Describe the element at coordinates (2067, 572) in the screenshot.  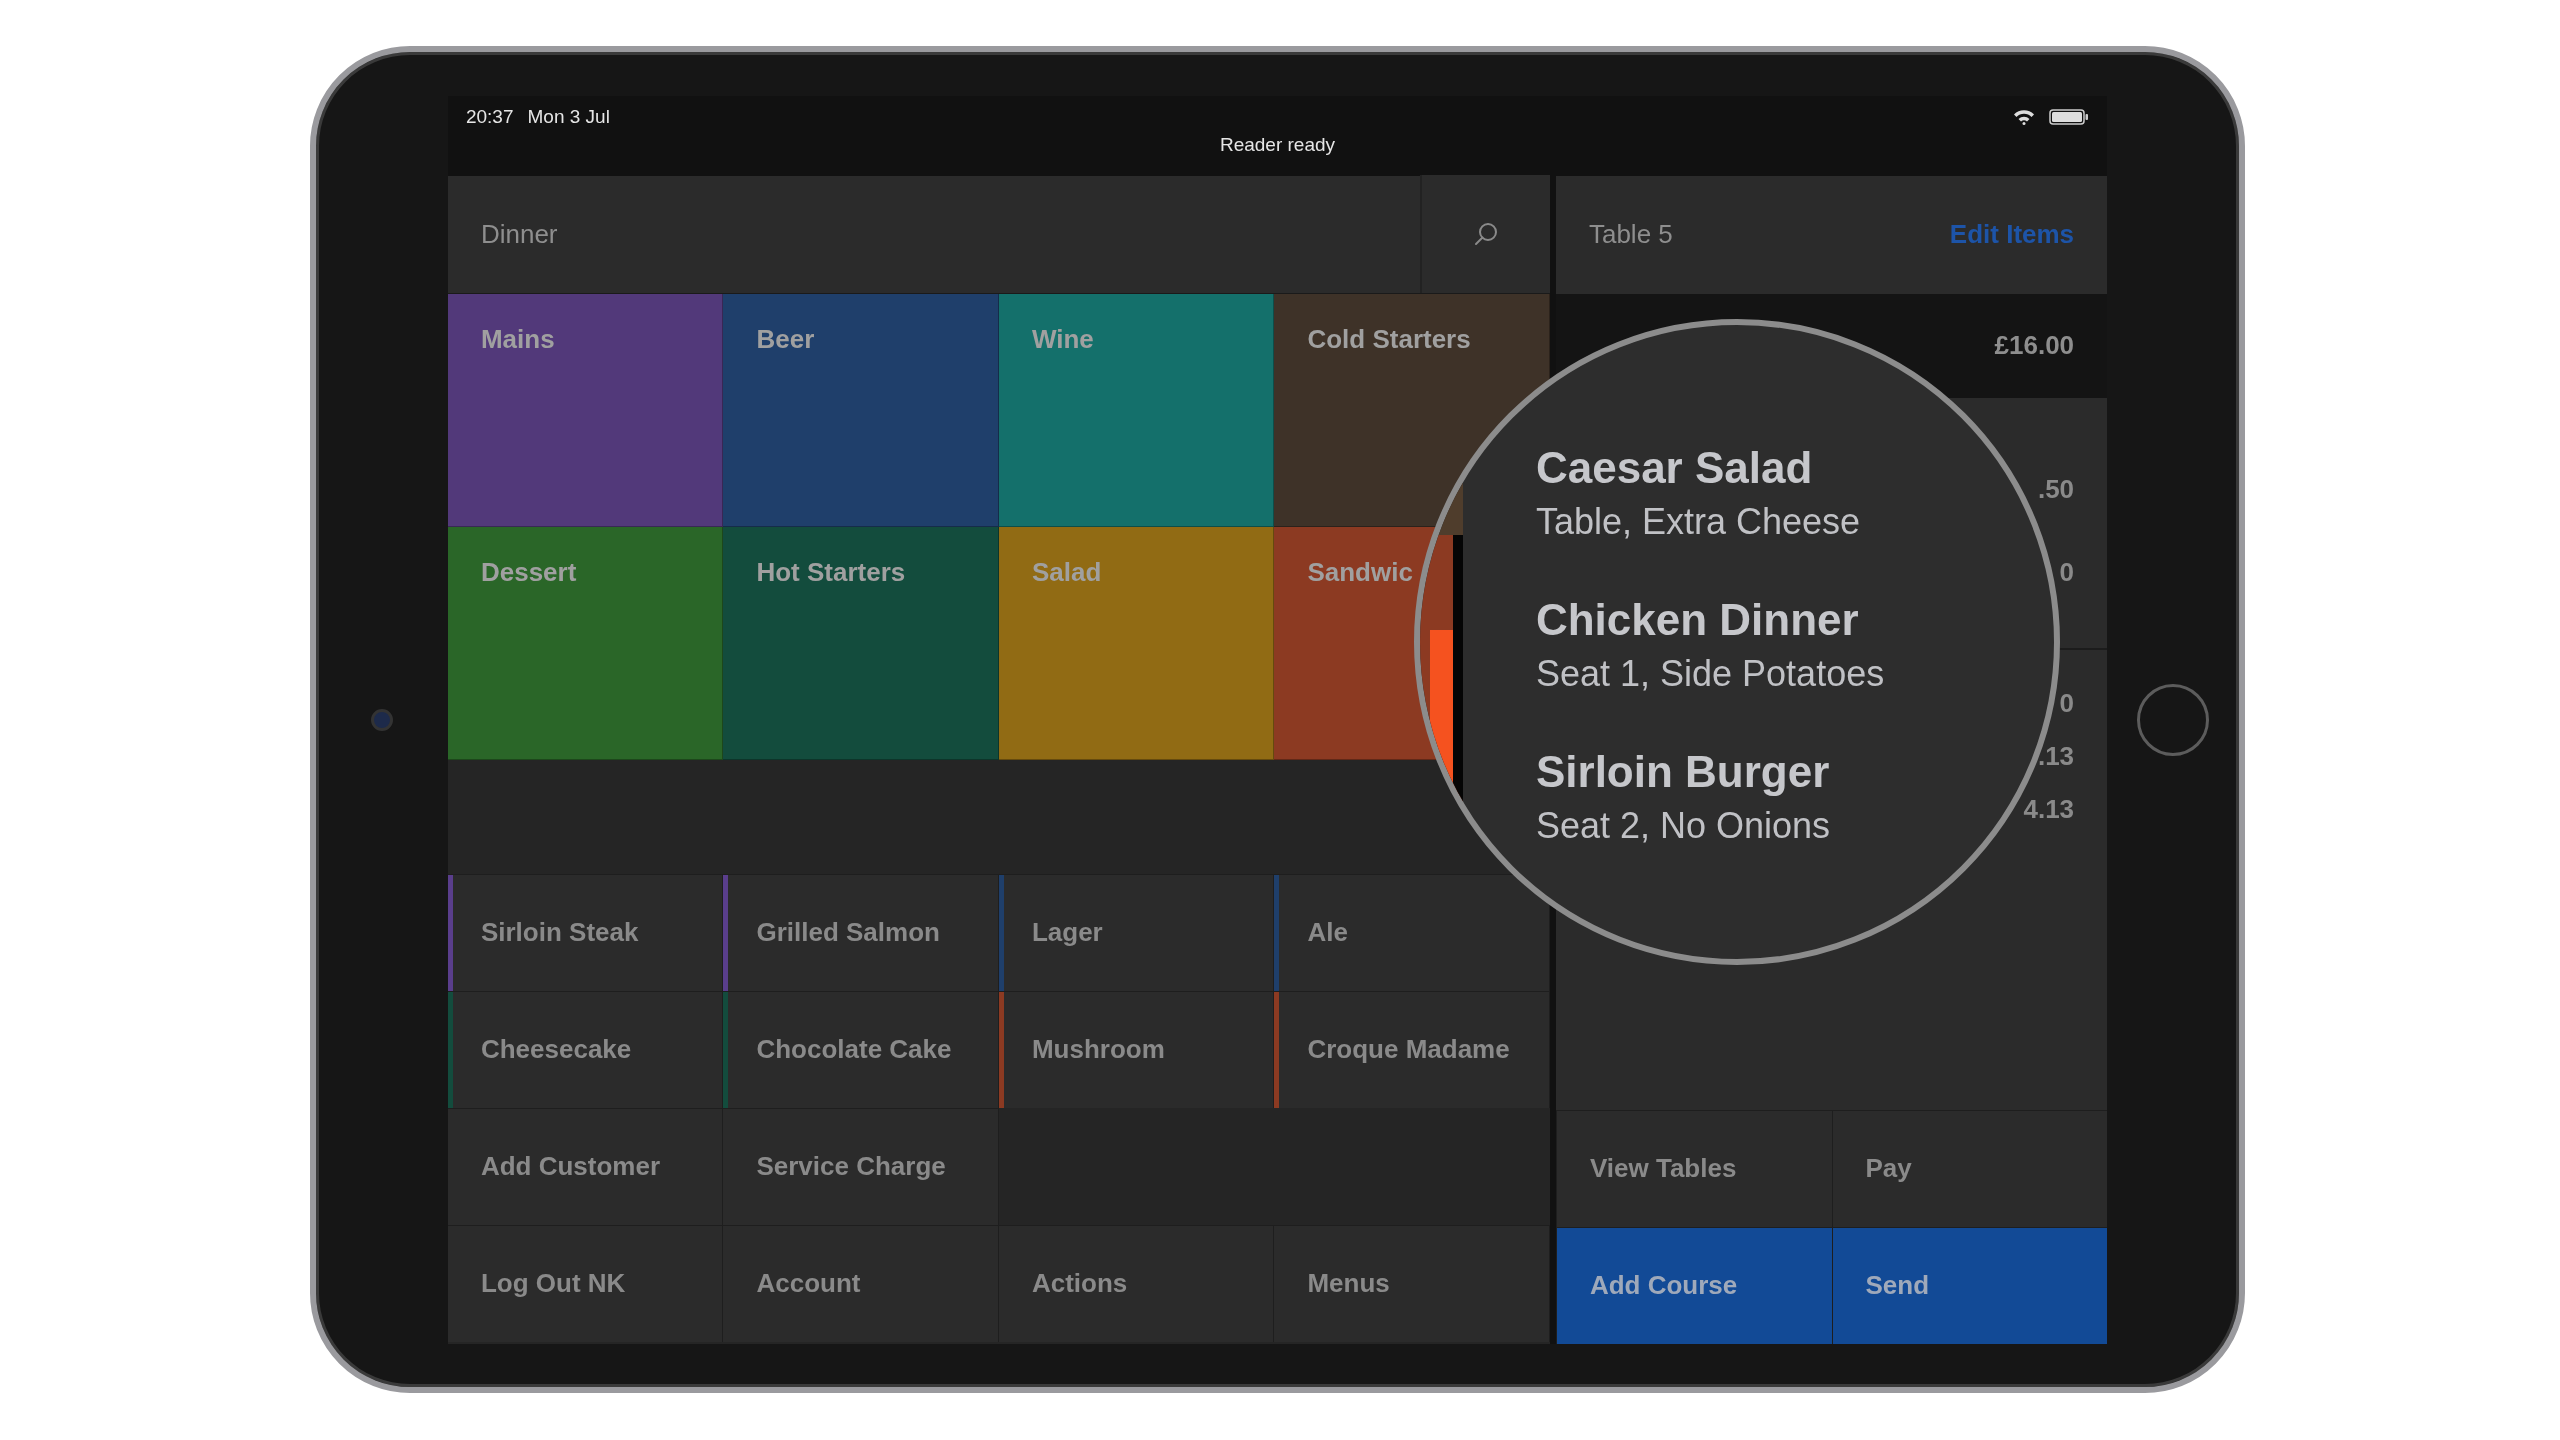
I see `line-price: 0` at that location.